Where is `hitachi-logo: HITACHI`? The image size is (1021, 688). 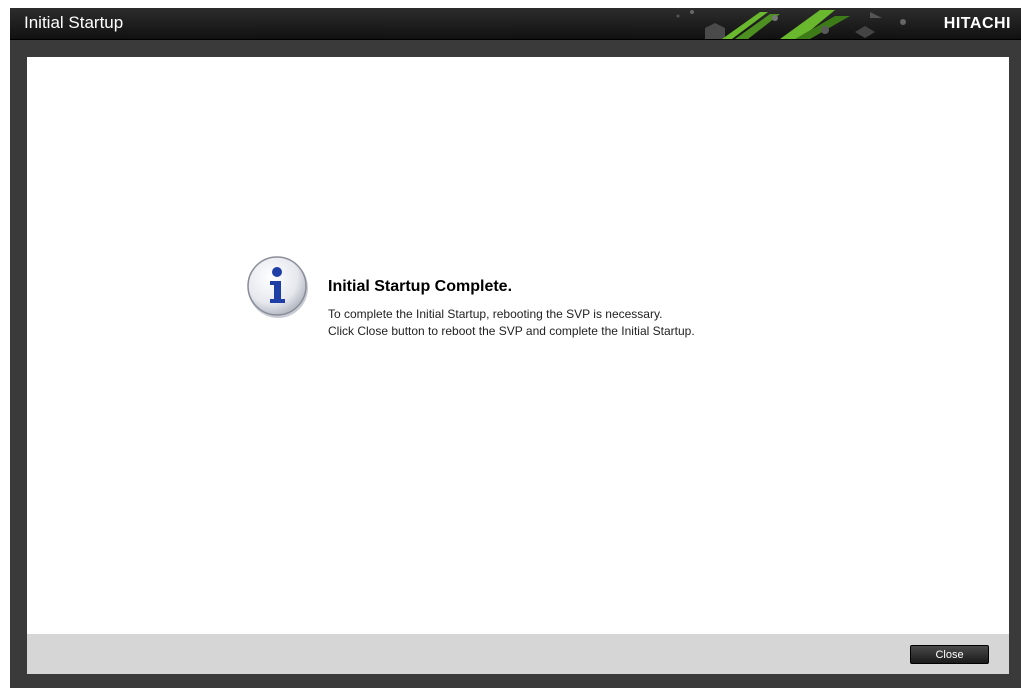
hitachi-logo: HITACHI is located at coordinates (977, 23).